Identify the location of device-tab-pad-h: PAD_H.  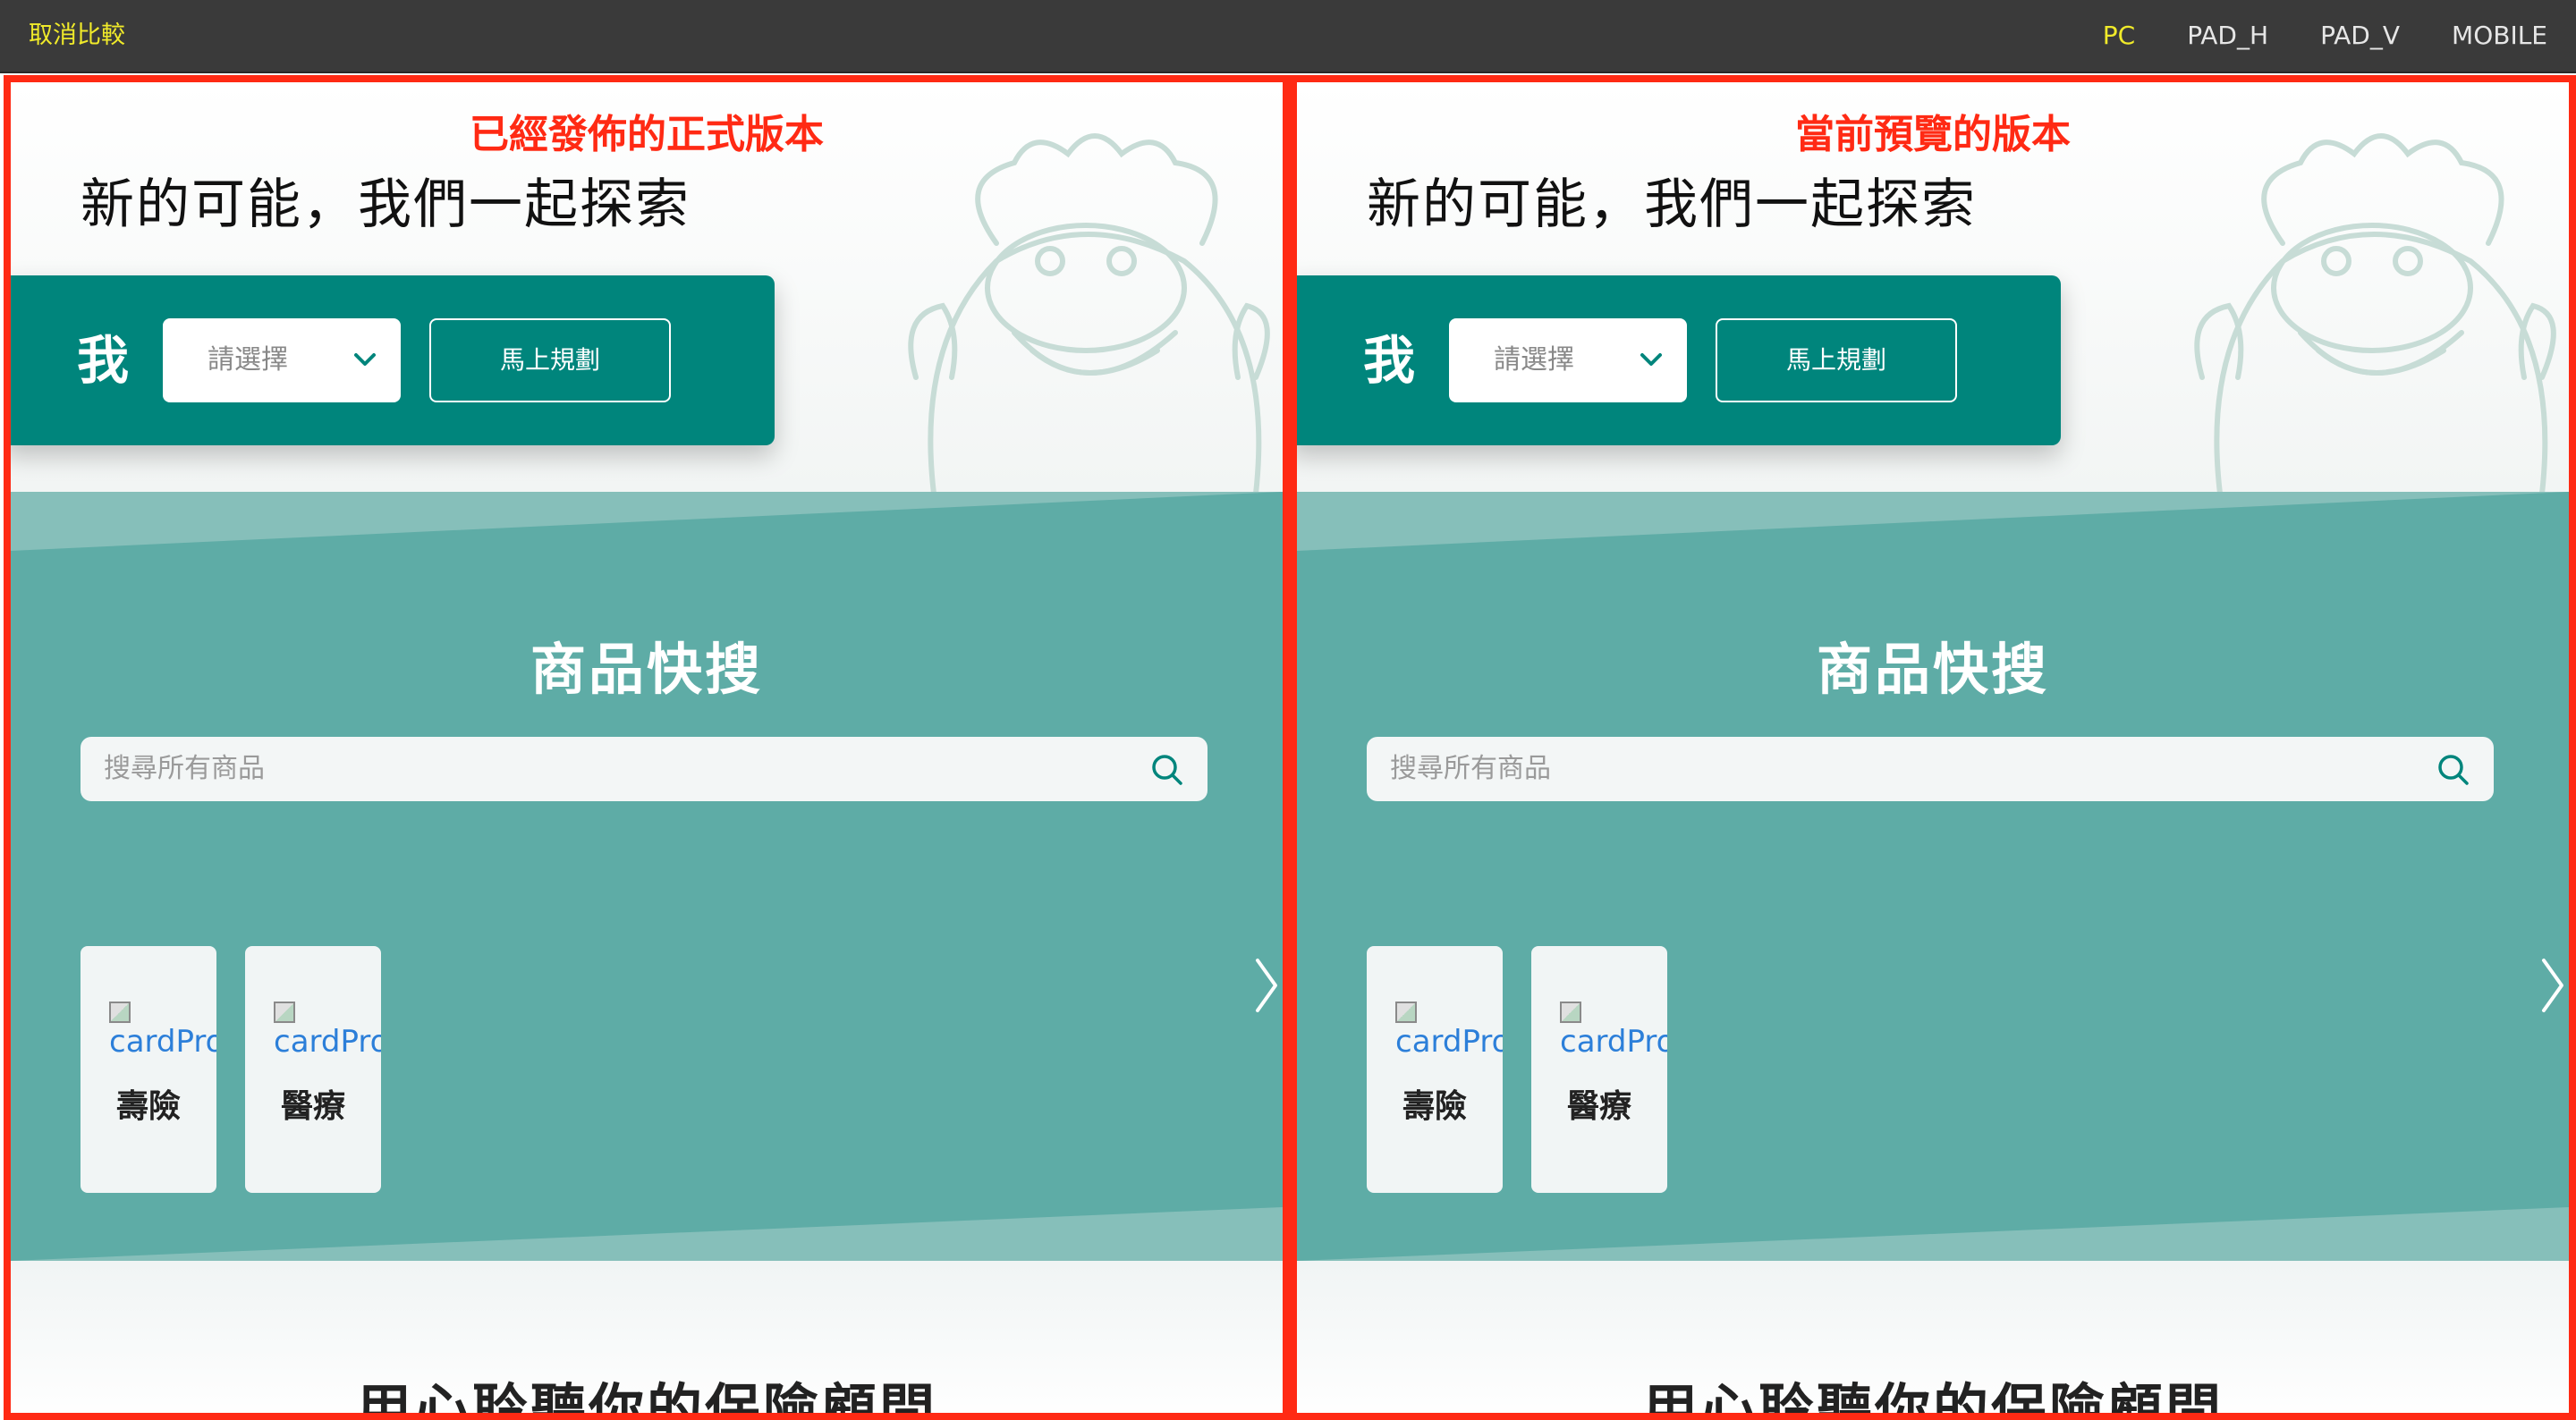
(2227, 36).